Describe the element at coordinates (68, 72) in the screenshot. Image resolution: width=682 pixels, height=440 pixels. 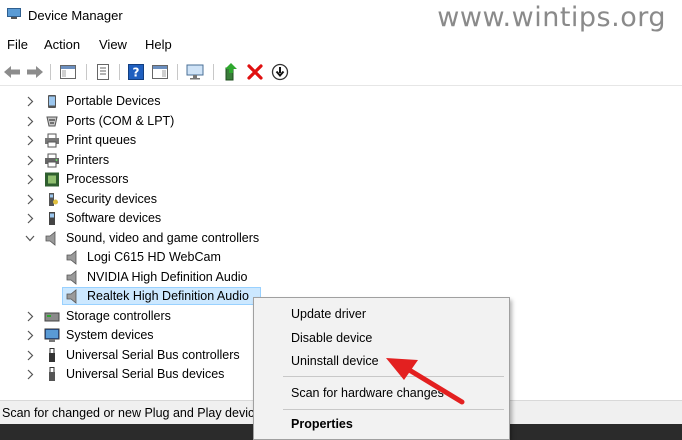
I see `console-tree-icon` at that location.